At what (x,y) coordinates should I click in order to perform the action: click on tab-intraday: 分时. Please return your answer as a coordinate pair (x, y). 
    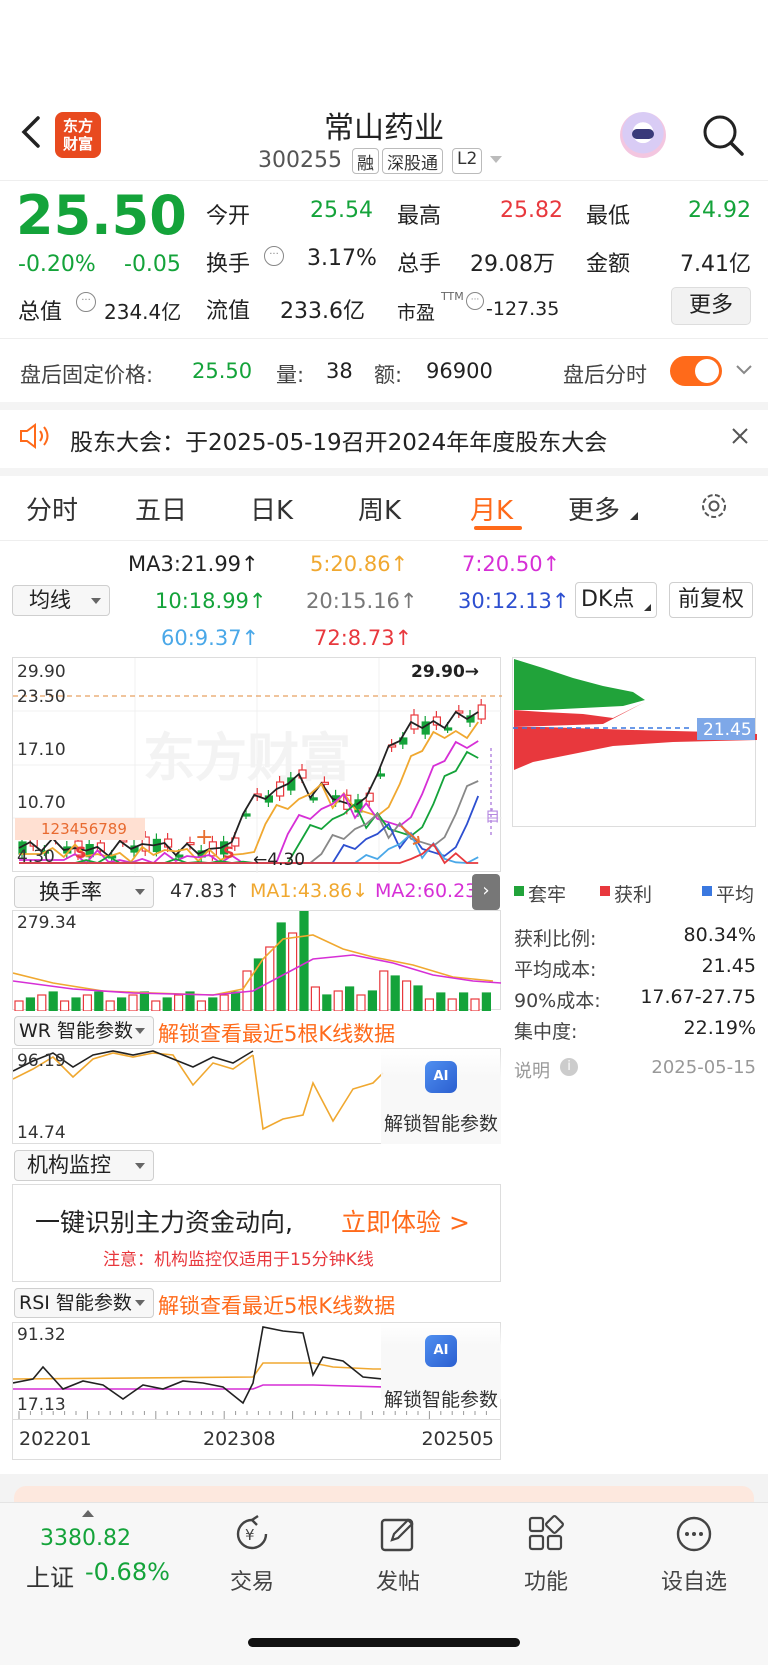
    Looking at the image, I should click on (52, 508).